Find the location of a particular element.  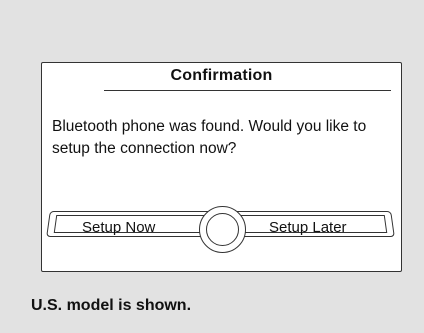

selector-knob-icon is located at coordinates (222, 229).